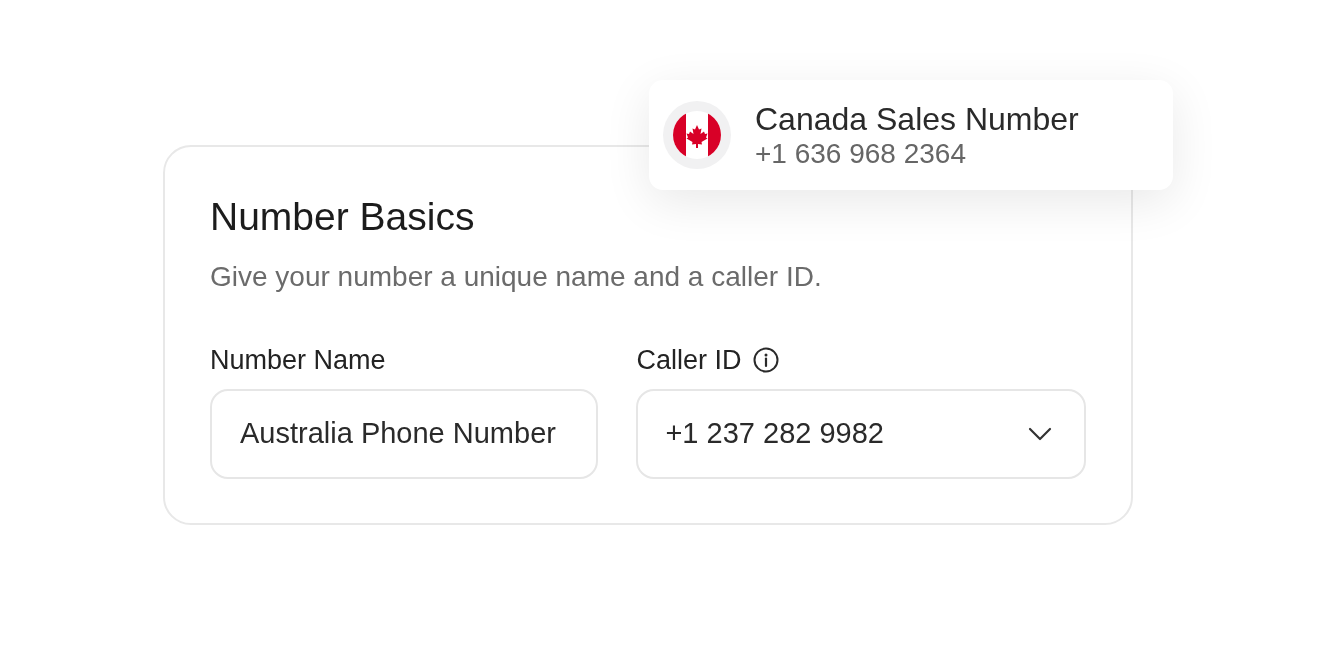 The image size is (1328, 656). Describe the element at coordinates (1040, 434) in the screenshot. I see `chevron-down-icon` at that location.